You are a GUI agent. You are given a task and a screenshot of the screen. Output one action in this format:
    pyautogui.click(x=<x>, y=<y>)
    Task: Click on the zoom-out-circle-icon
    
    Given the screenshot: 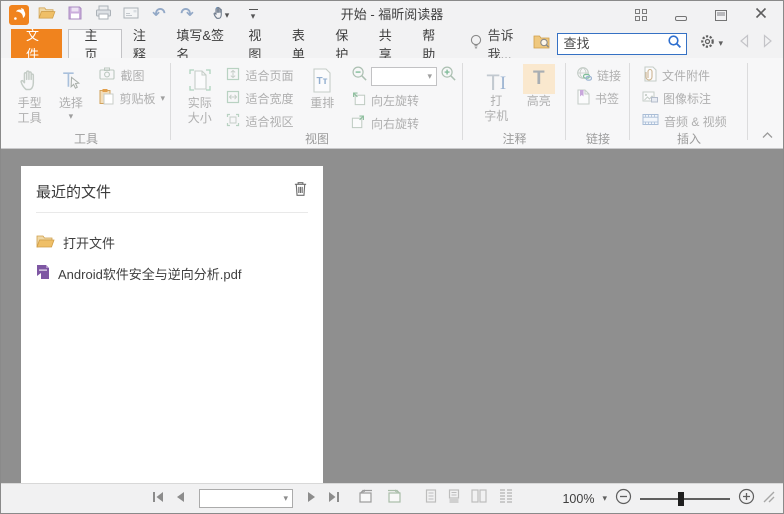 What is the action you would take?
    pyautogui.click(x=623, y=499)
    